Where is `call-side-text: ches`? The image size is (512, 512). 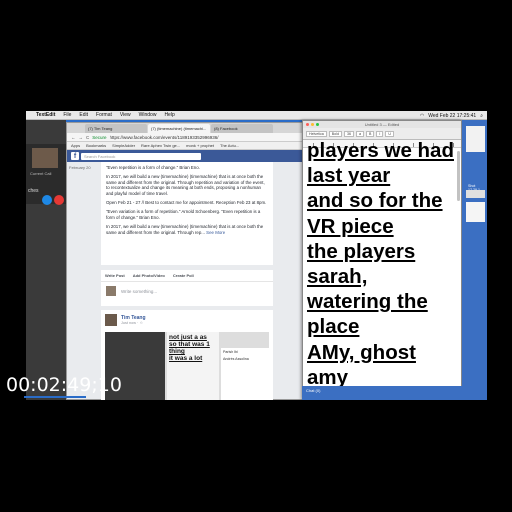
call-side-text: ches is located at coordinates (33, 191).